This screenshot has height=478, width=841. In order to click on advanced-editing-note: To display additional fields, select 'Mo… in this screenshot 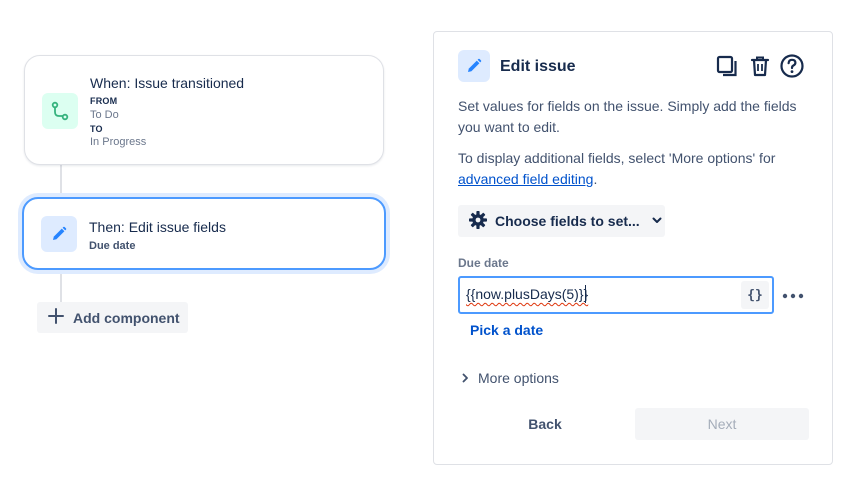, I will do `click(628, 169)`.